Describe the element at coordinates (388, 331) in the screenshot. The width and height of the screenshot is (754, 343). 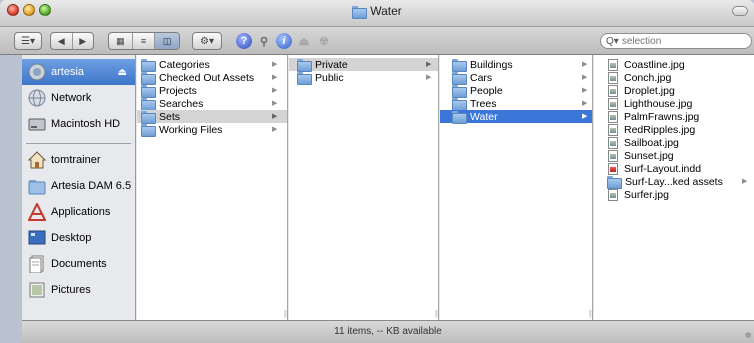
I see `status-bar: 11 items, -- KB available ≑` at that location.